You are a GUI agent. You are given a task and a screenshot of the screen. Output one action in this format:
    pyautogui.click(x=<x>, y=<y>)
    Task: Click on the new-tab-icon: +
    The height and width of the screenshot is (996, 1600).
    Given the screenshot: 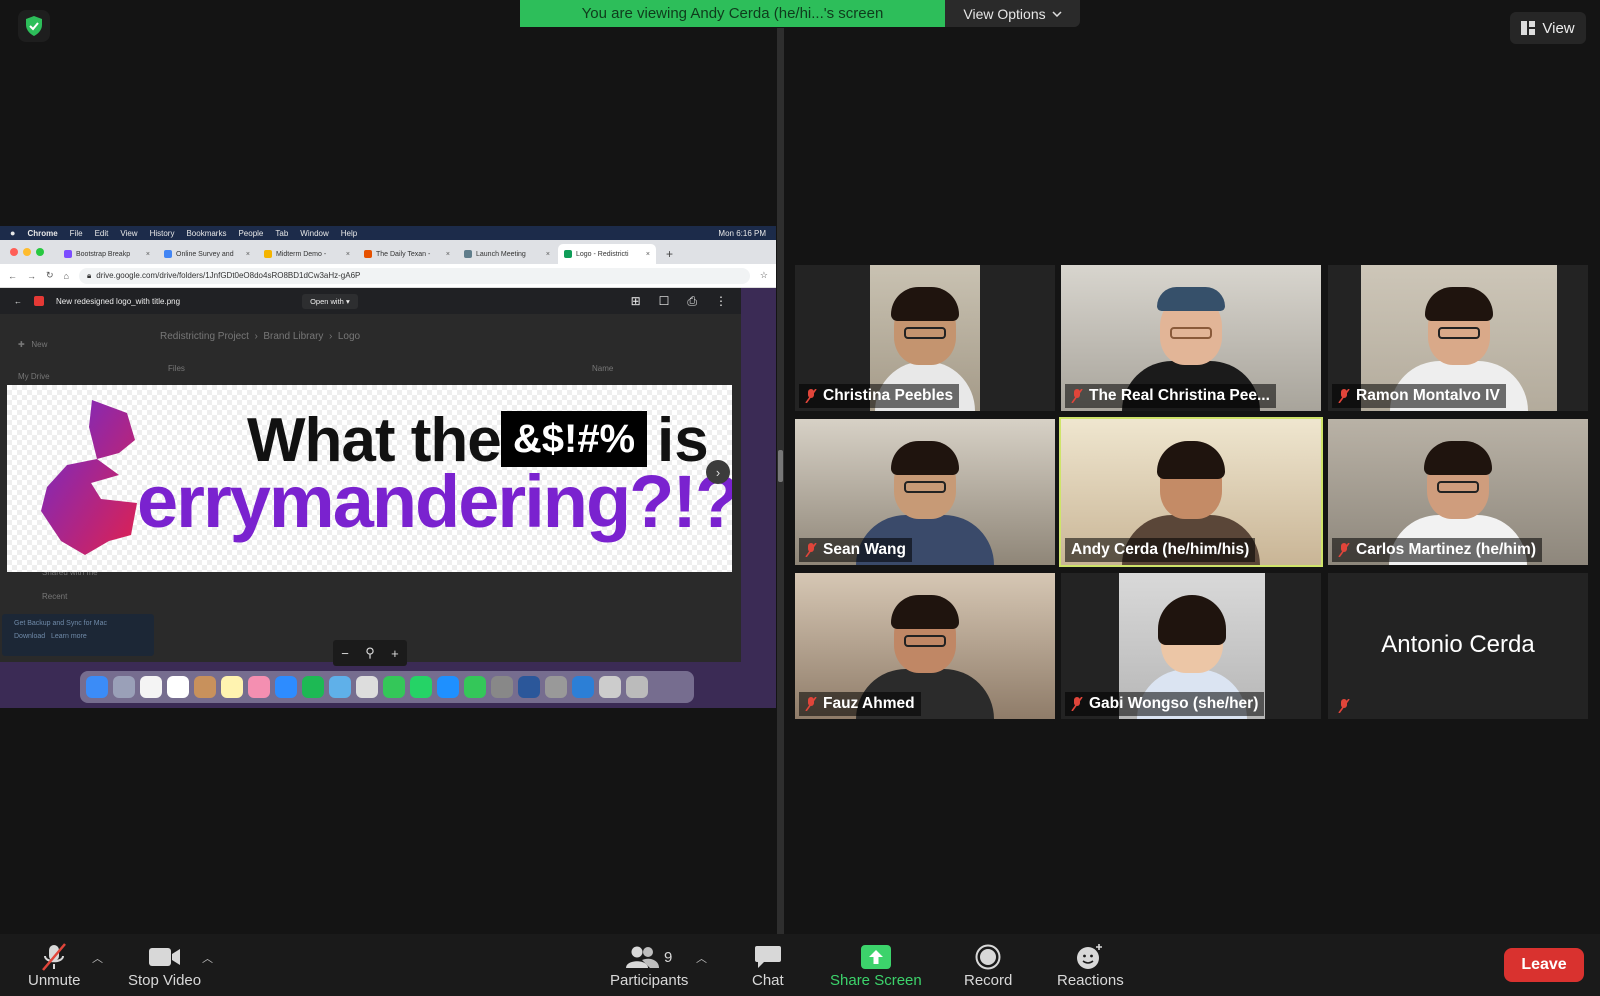 What is the action you would take?
    pyautogui.click(x=670, y=254)
    